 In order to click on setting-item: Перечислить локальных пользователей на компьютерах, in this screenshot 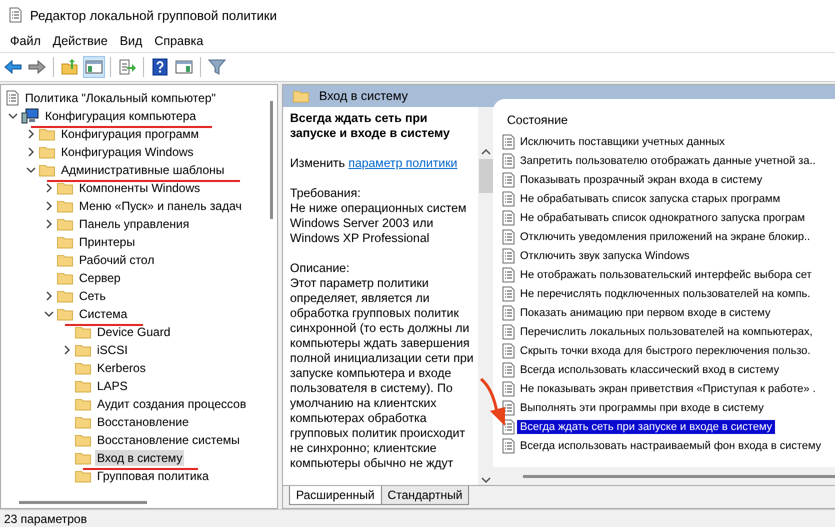, I will do `click(666, 331)`.